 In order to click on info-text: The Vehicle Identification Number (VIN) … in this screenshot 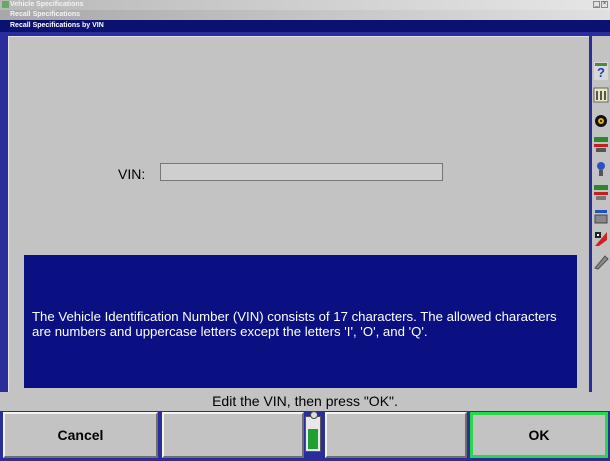, I will do `click(294, 324)`.